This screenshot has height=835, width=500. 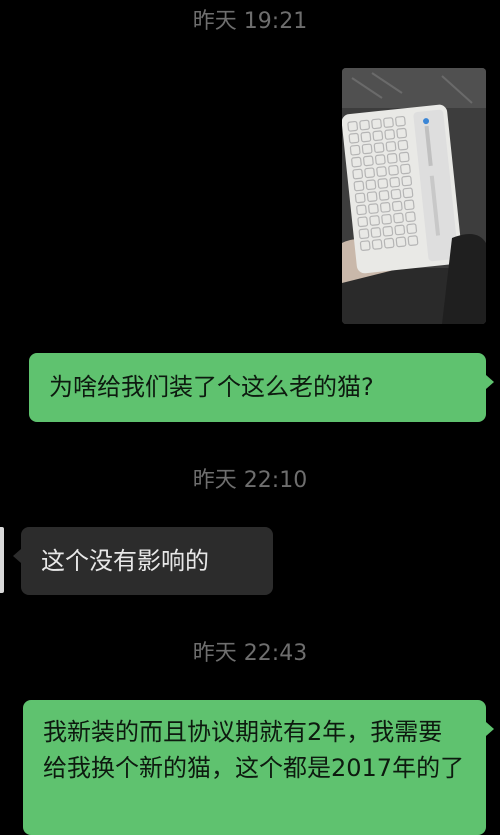 I want to click on photo-message, so click(x=414, y=196).